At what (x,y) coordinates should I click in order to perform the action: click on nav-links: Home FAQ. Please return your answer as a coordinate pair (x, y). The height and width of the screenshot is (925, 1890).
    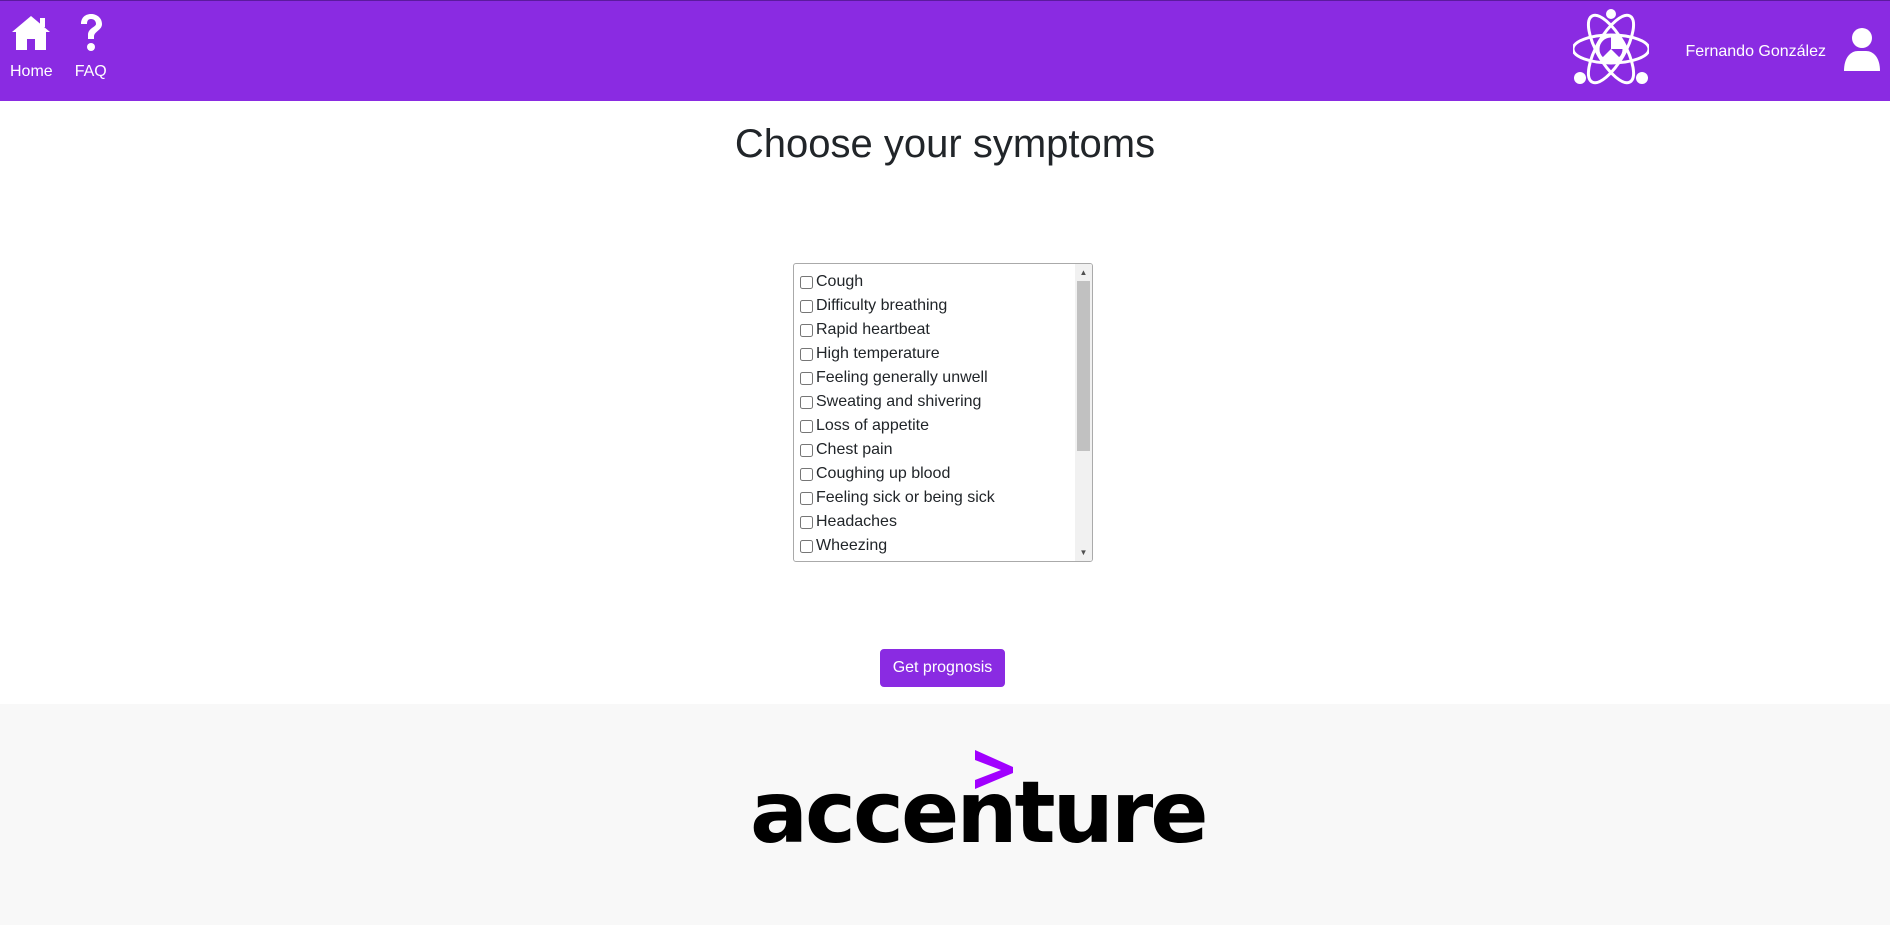
    Looking at the image, I should click on (58, 46).